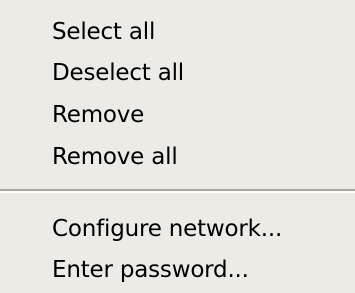 Image resolution: width=355 pixels, height=293 pixels. What do you see at coordinates (98, 115) in the screenshot?
I see `menu-item-label: Remove` at bounding box center [98, 115].